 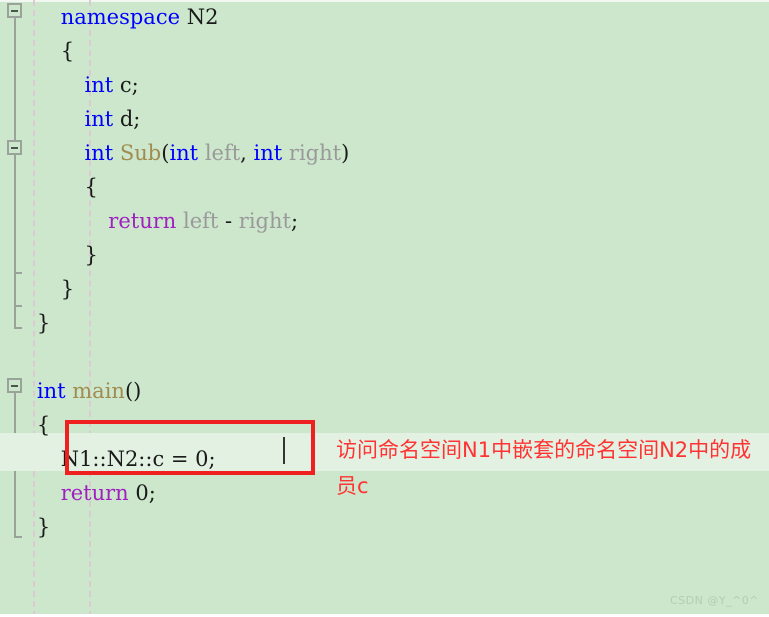 What do you see at coordinates (384, 85) in the screenshot?
I see `code-line: int c;` at bounding box center [384, 85].